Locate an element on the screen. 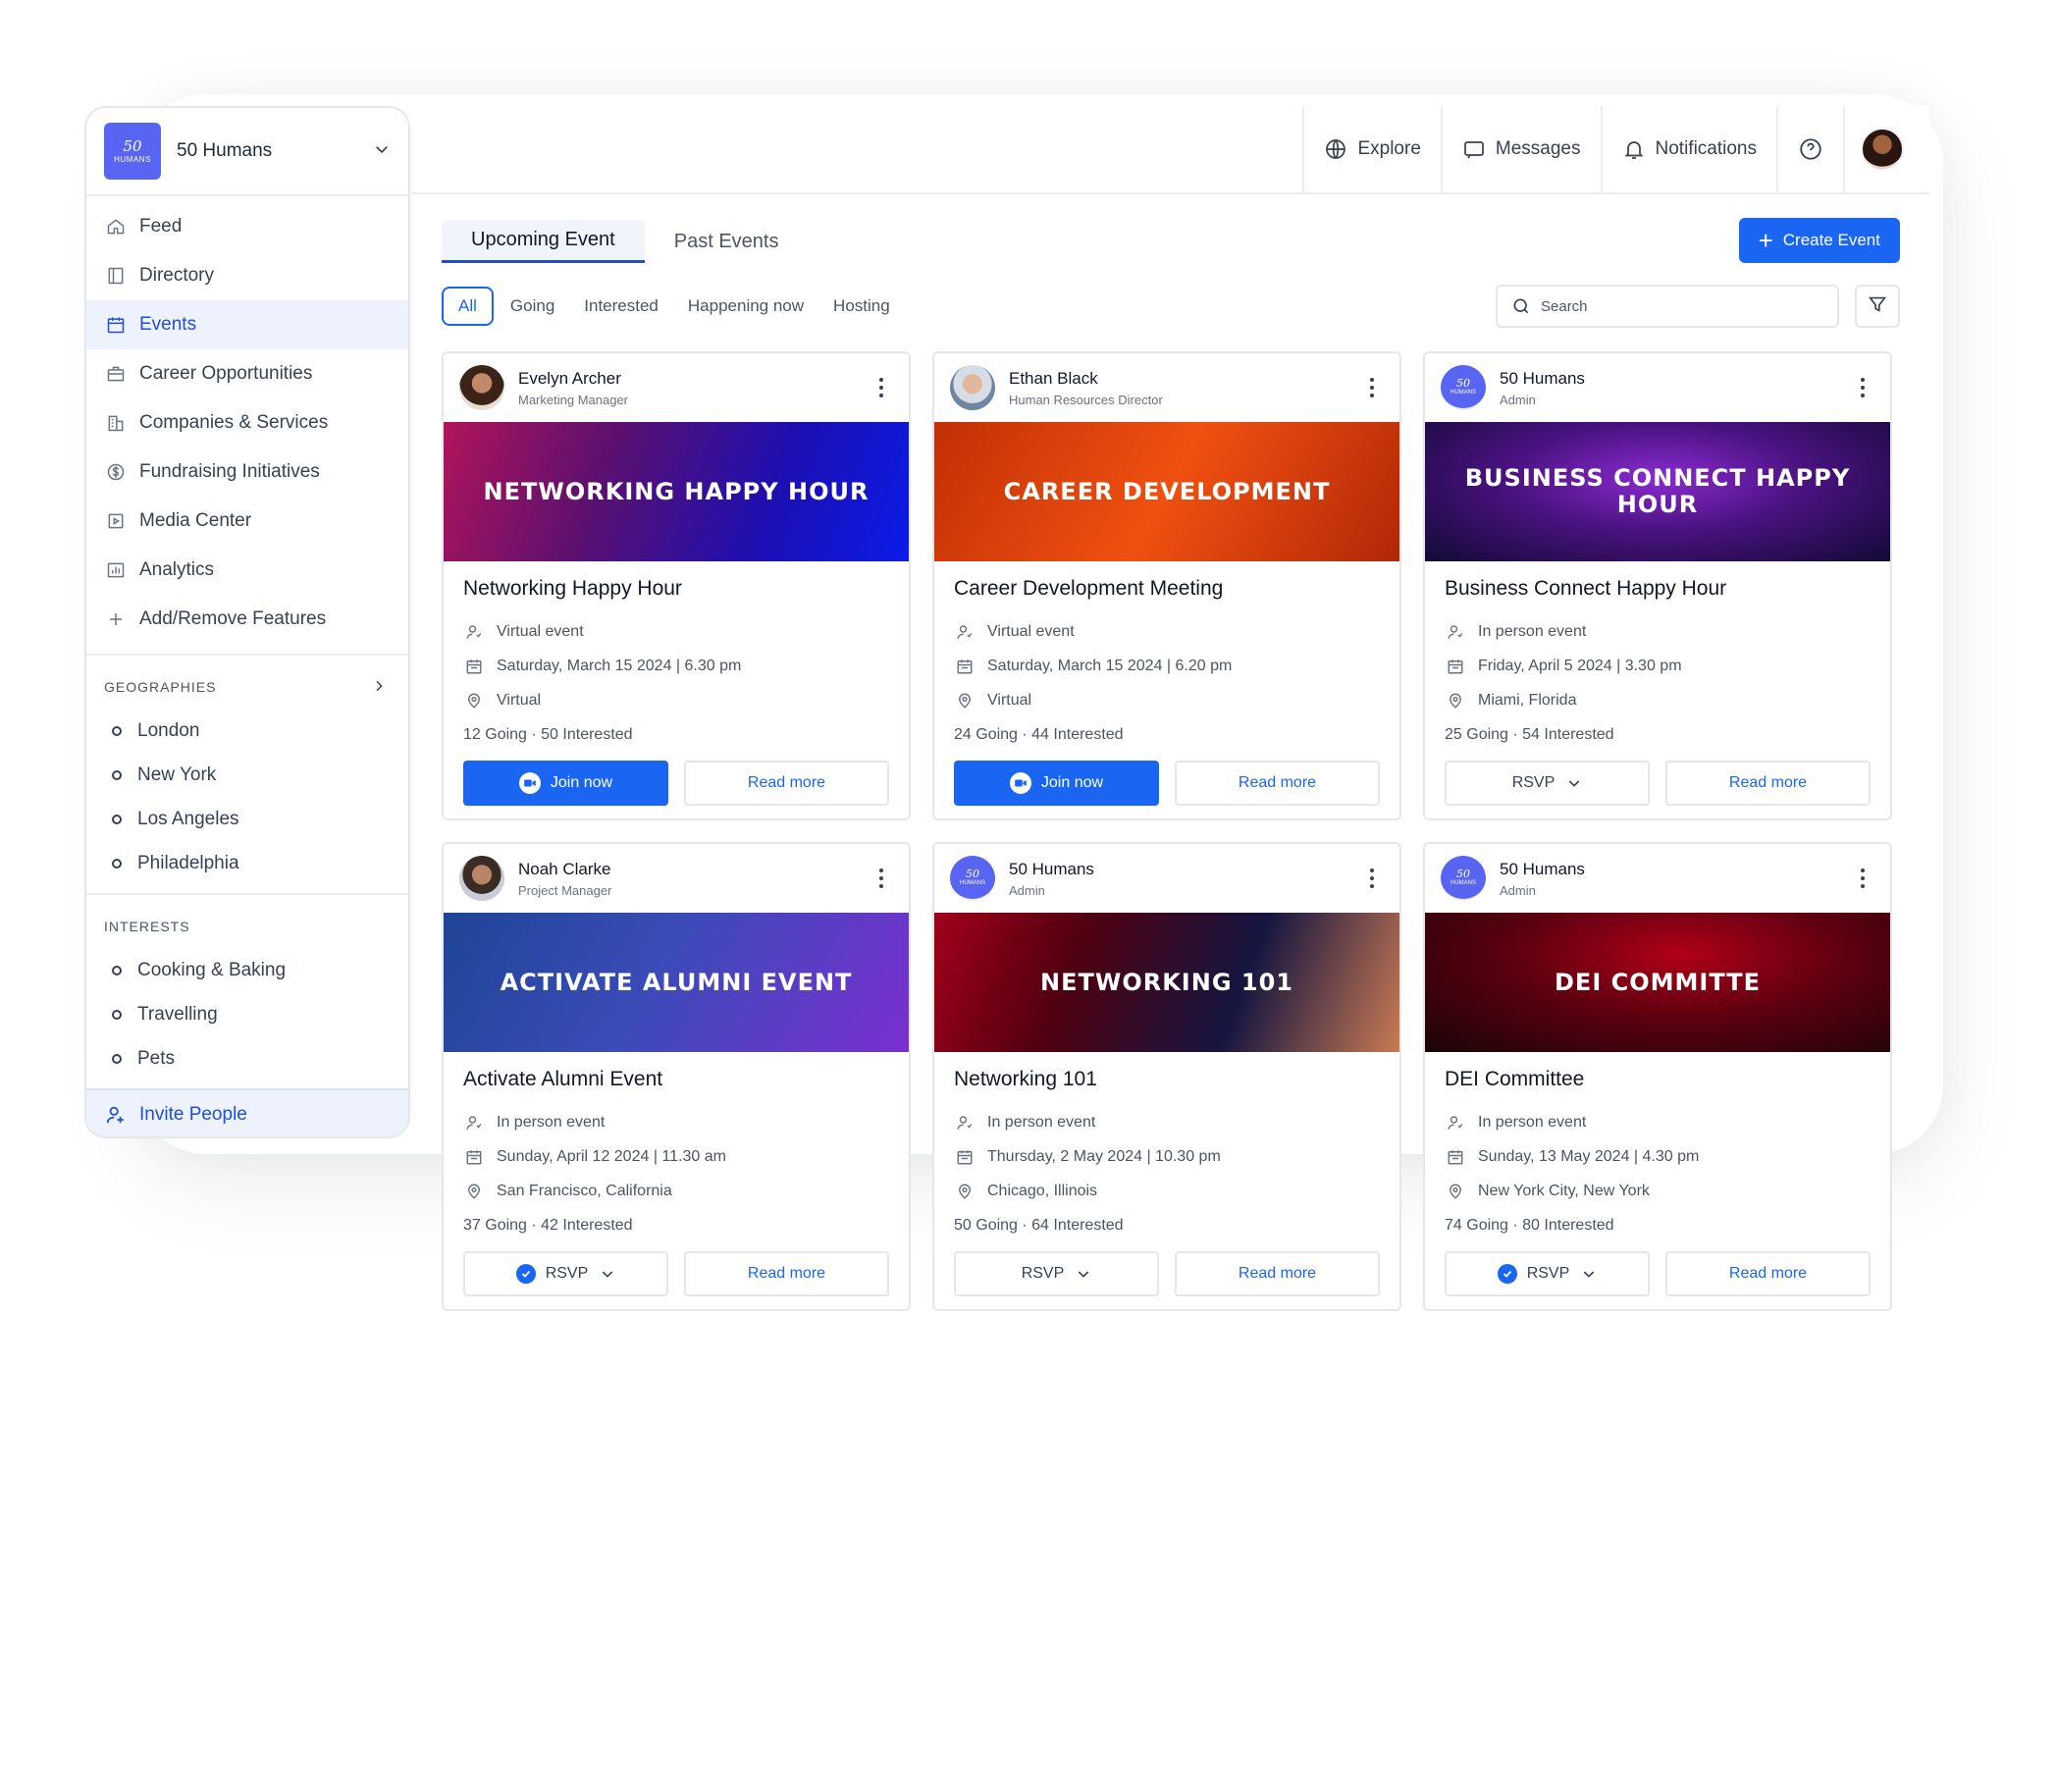 This screenshot has height=1792, width=2057. geographies-header: GEOGRAPHIES is located at coordinates (247, 687).